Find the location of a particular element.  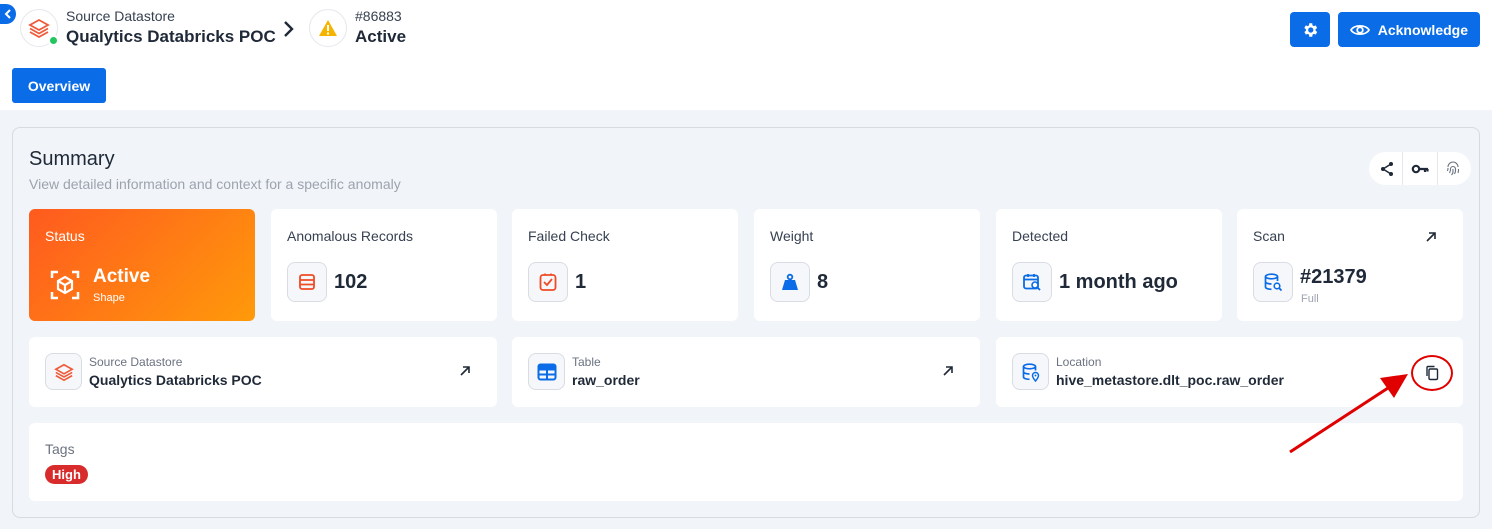

acknowledge-label: Acknowledge is located at coordinates (1422, 29).